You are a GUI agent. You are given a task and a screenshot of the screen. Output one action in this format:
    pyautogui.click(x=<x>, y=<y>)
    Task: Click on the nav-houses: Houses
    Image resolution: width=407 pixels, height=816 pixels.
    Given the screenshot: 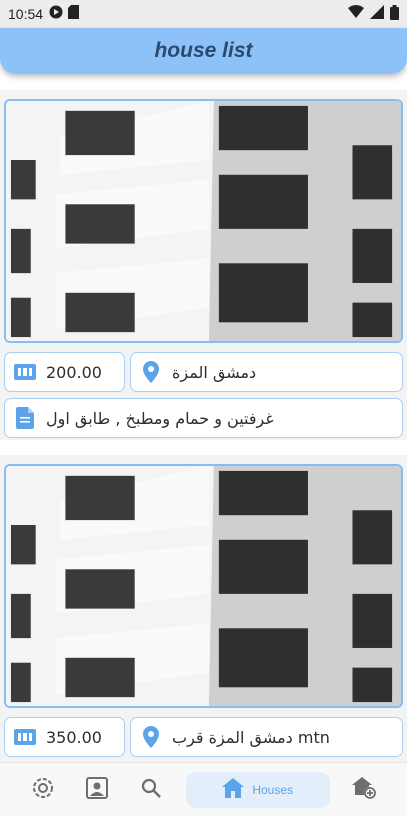 What is the action you would take?
    pyautogui.click(x=257, y=789)
    